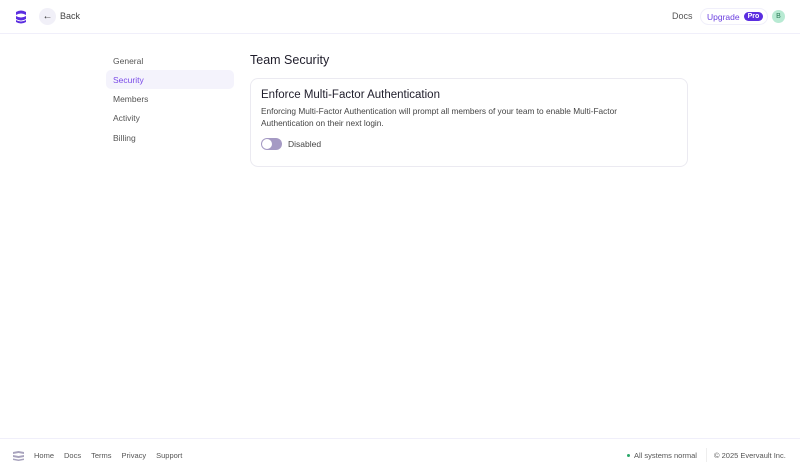 This screenshot has width=800, height=470. I want to click on toggle-knob, so click(267, 144).